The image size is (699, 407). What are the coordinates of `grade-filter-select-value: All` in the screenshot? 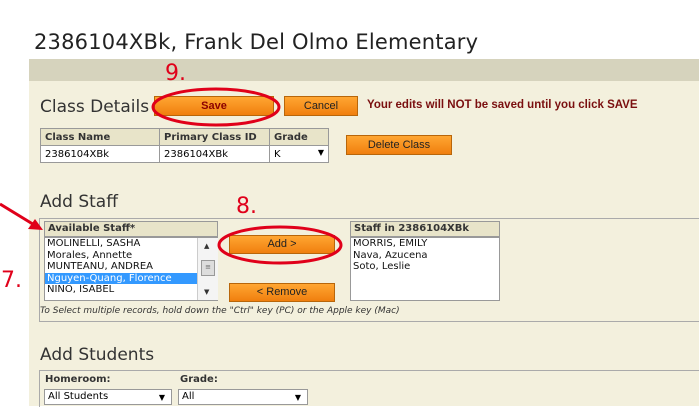 It's located at (188, 396).